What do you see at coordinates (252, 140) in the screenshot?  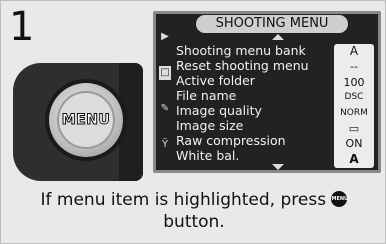 I see `menu-item-raw-compression: Raw compression` at bounding box center [252, 140].